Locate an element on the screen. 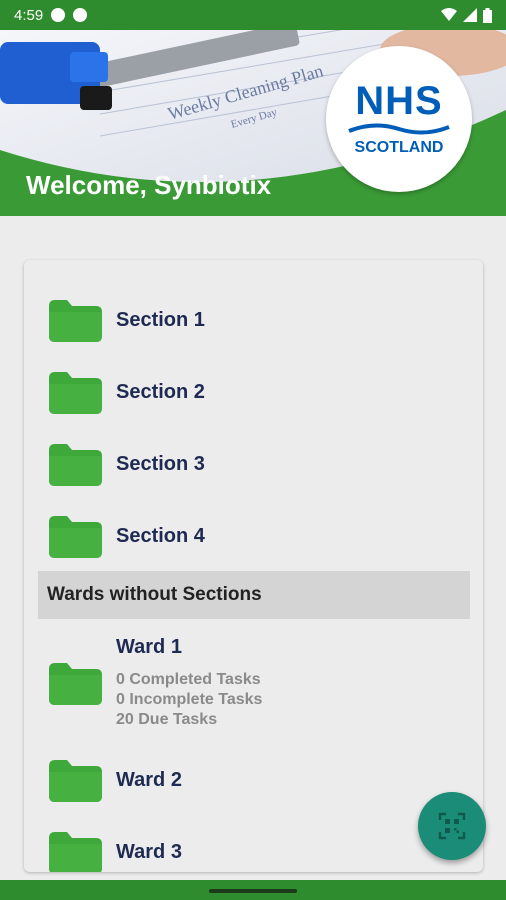 Image resolution: width=506 pixels, height=900 pixels. due-tasks-count: 20 Due Tasks is located at coordinates (167, 719).